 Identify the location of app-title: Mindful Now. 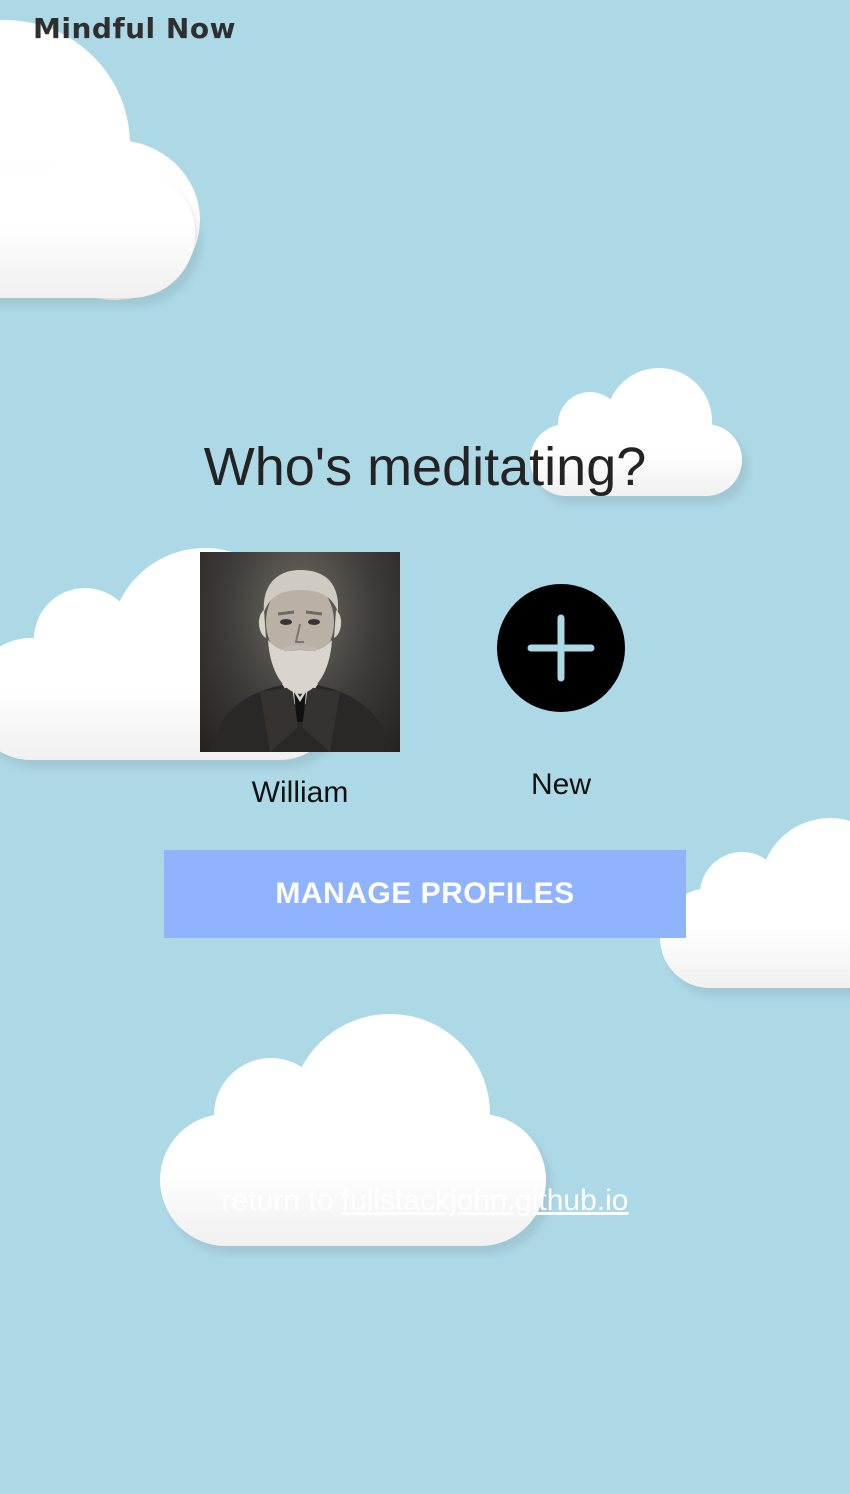
(134, 28).